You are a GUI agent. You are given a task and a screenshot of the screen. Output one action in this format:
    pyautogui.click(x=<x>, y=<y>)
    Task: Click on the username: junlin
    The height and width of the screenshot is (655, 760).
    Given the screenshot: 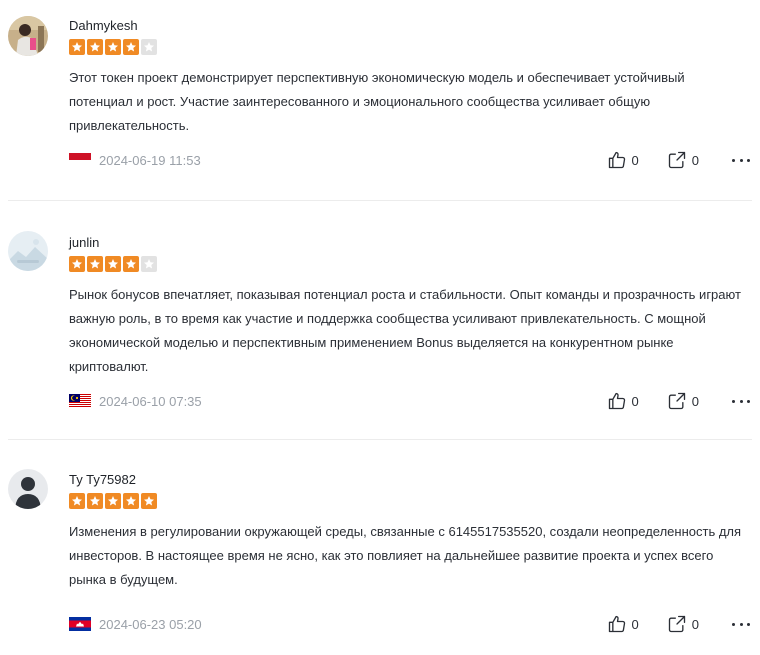 What is the action you would take?
    pyautogui.click(x=84, y=243)
    